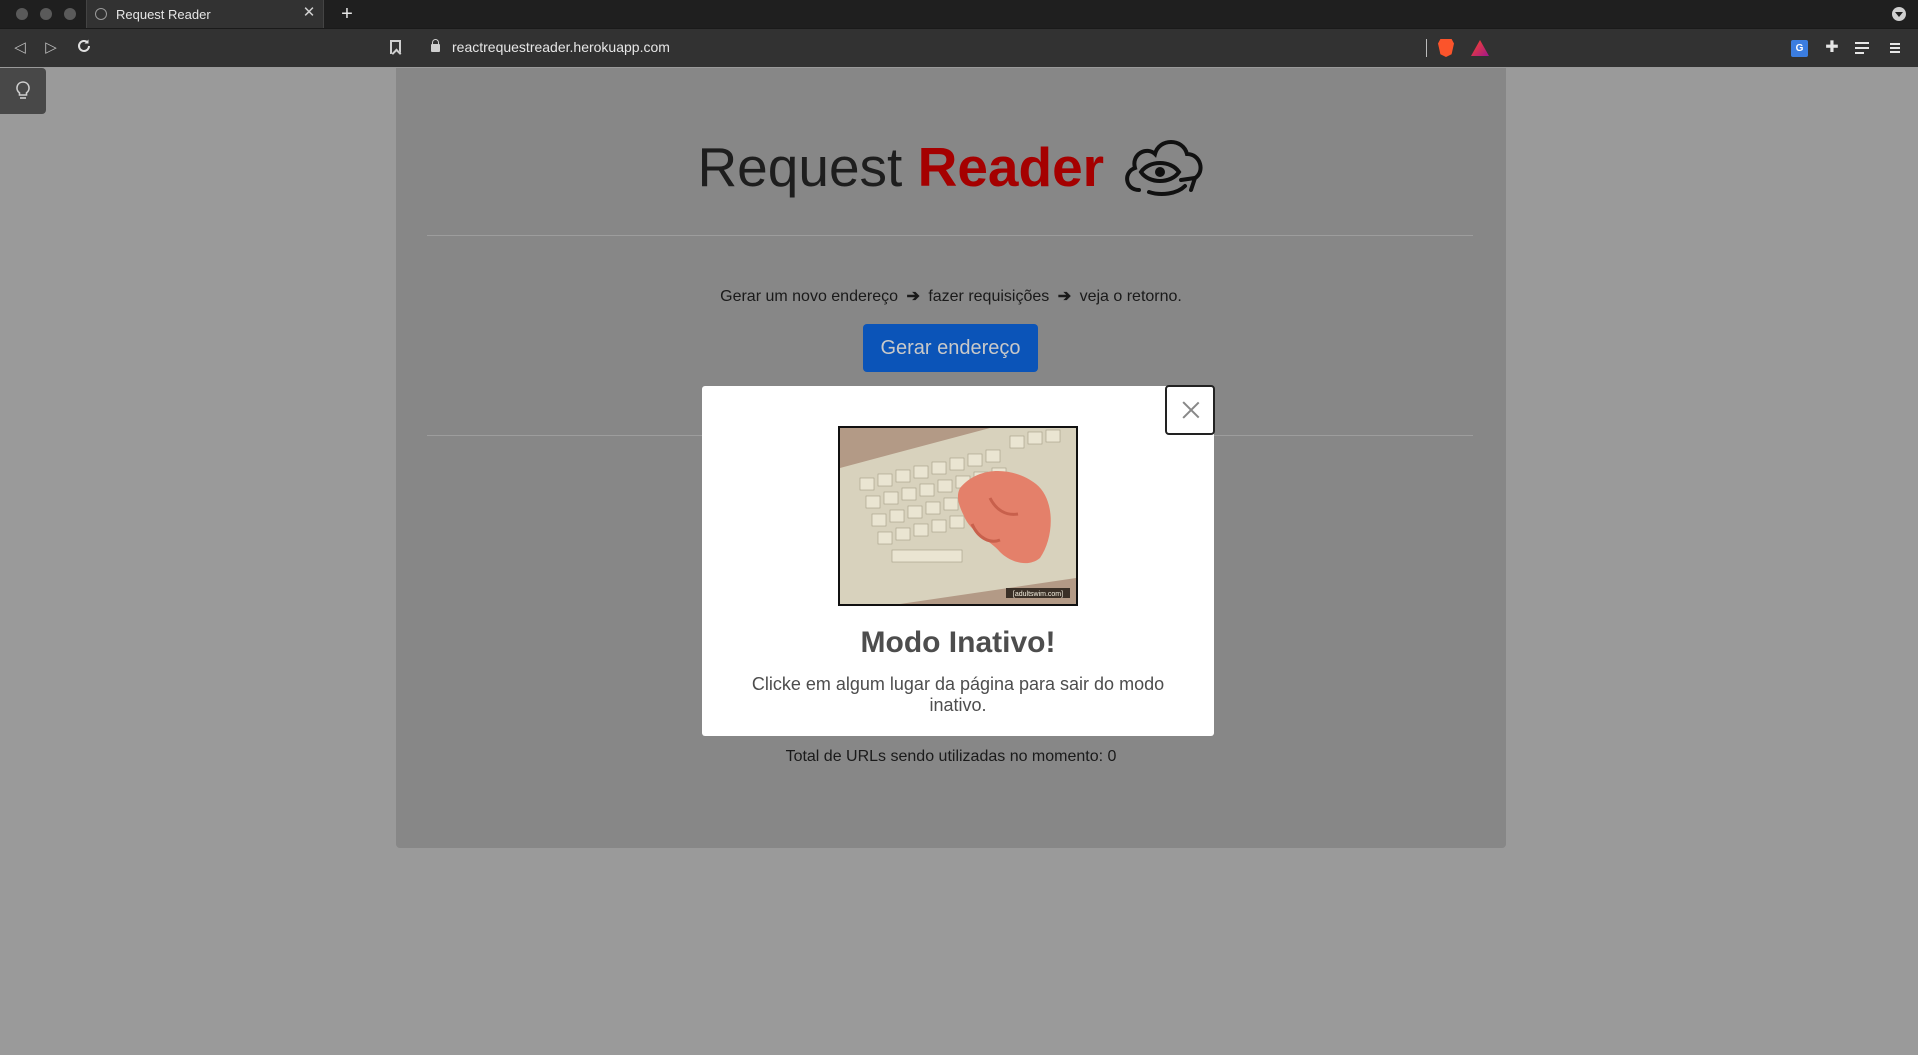 The width and height of the screenshot is (1918, 1055). What do you see at coordinates (1446, 48) in the screenshot?
I see `brave-shields-icon` at bounding box center [1446, 48].